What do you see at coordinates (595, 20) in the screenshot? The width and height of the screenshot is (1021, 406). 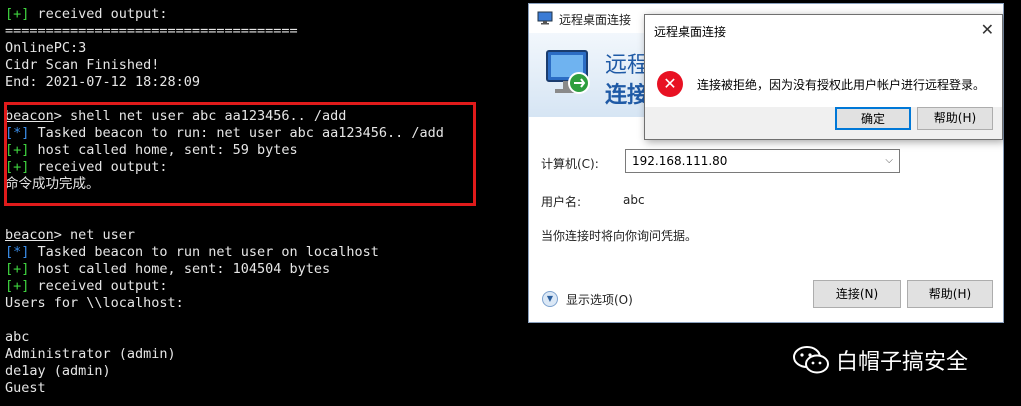 I see `rdp-window-title: 远程桌面连接` at bounding box center [595, 20].